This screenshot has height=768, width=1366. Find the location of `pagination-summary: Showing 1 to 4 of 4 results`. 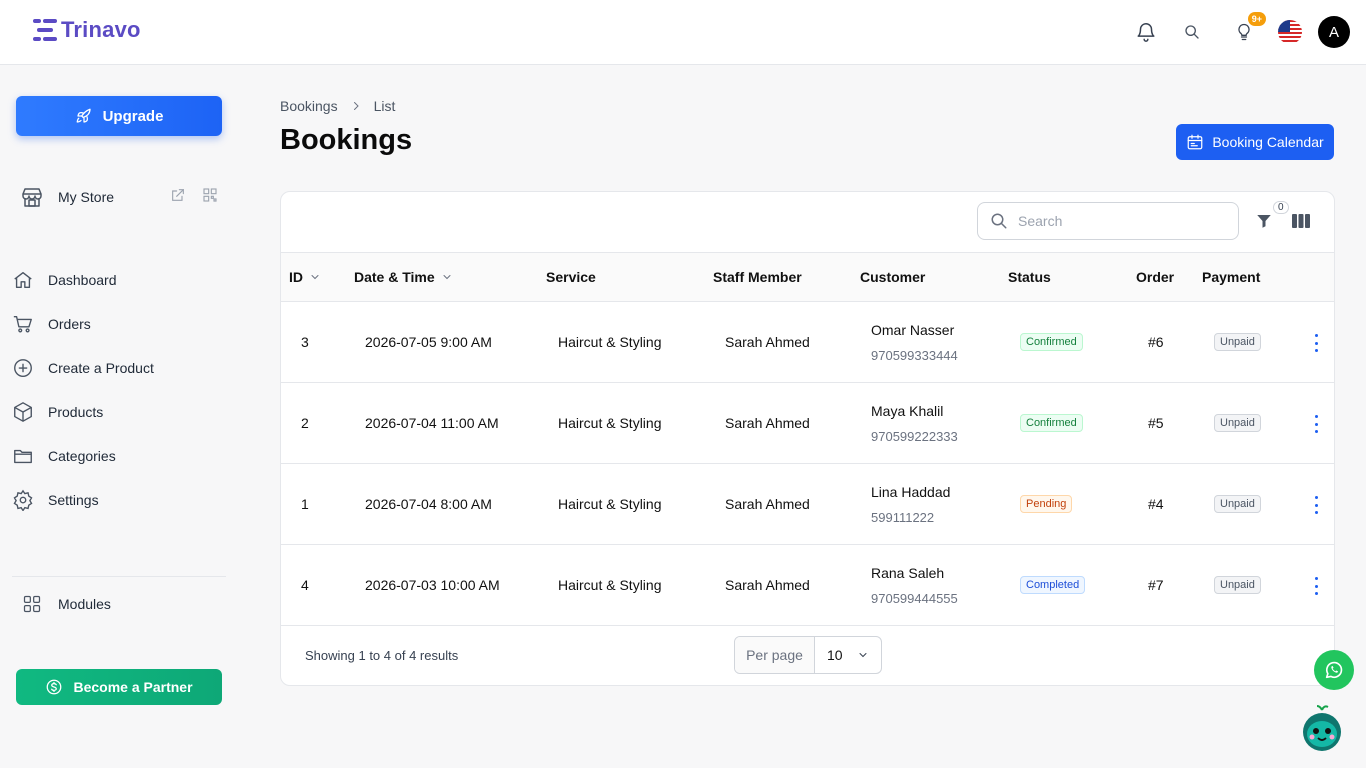

pagination-summary: Showing 1 to 4 of 4 results is located at coordinates (382, 655).